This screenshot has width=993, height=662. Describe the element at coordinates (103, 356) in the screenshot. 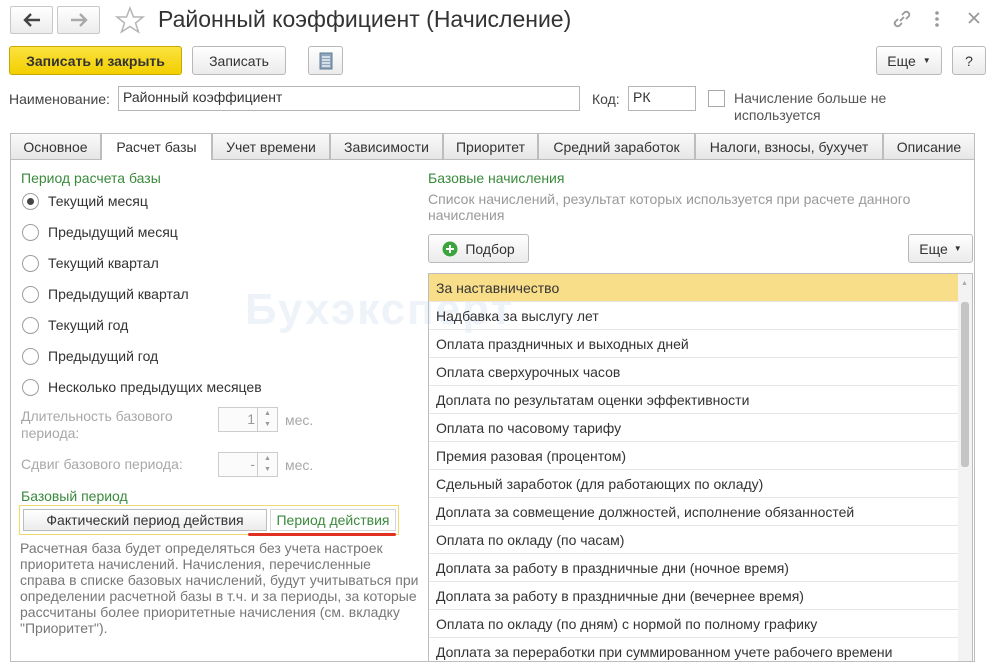

I see `radio-label: Предыдущий год` at that location.